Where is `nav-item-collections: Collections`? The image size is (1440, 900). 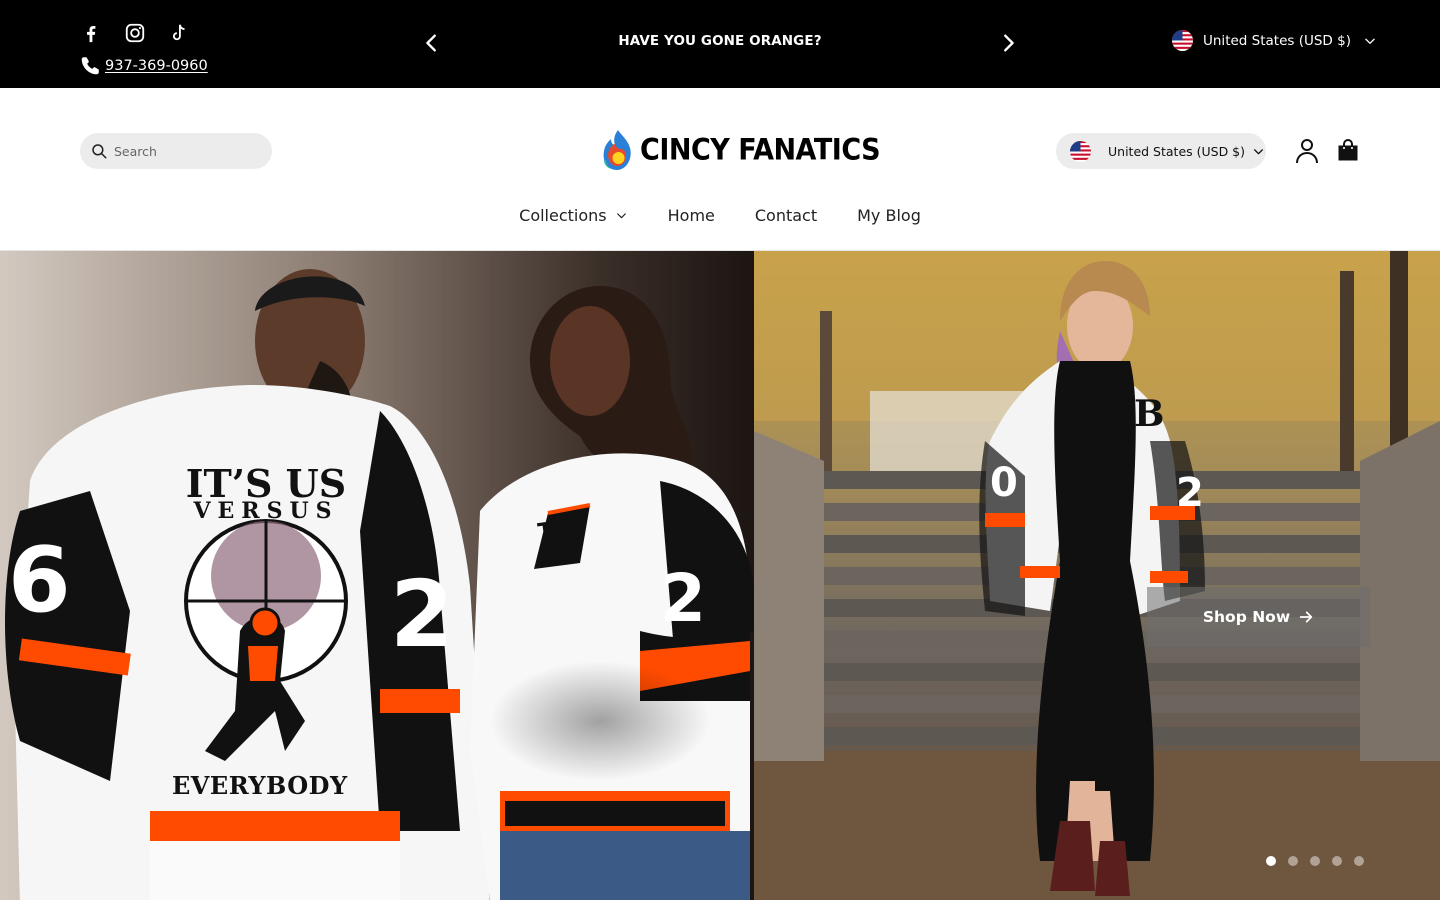 nav-item-collections: Collections is located at coordinates (573, 215).